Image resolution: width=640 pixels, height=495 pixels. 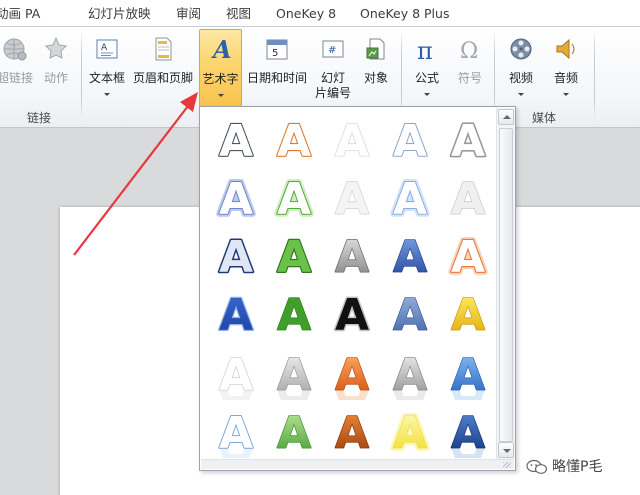 What do you see at coordinates (470, 69) in the screenshot?
I see `symbol-button: Ω 符号` at bounding box center [470, 69].